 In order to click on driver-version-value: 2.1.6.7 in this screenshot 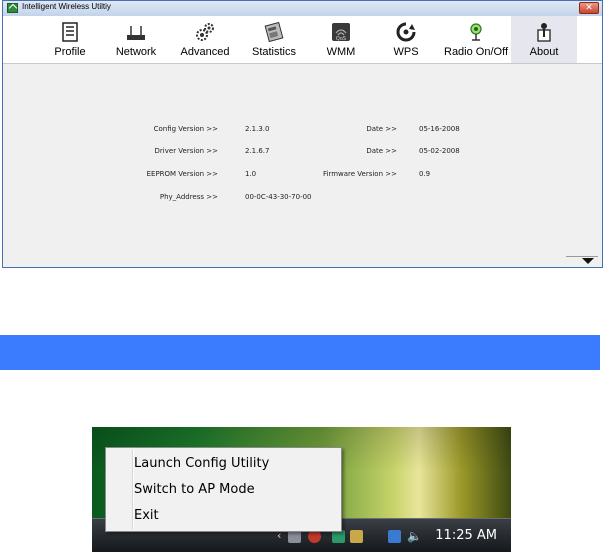, I will do `click(257, 151)`.